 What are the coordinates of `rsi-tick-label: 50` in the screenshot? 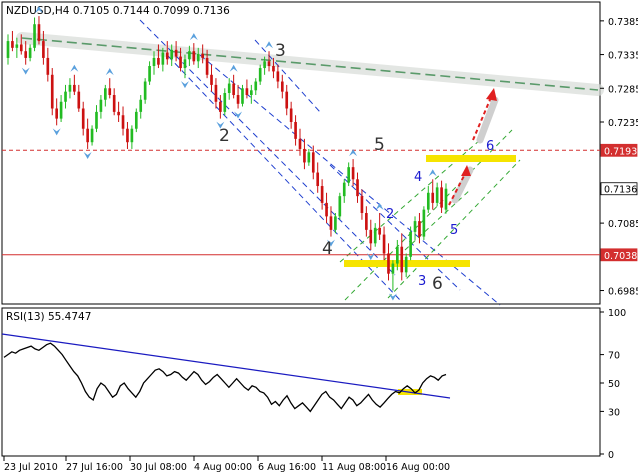 It's located at (614, 384).